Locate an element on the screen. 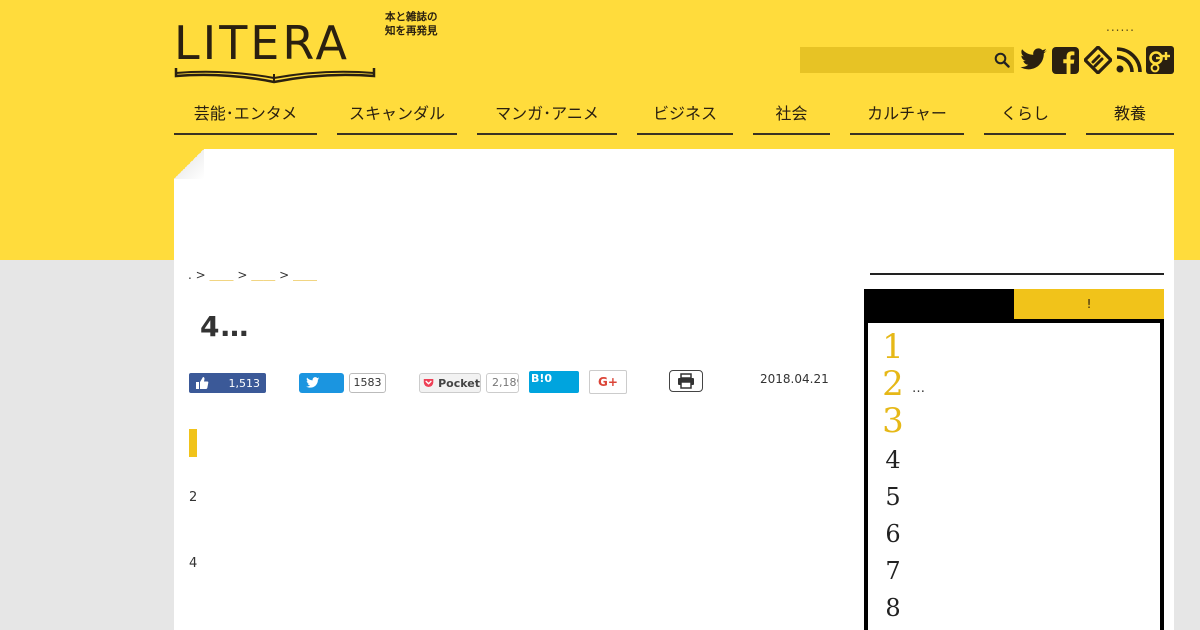  rank-number: 6 is located at coordinates (893, 534).